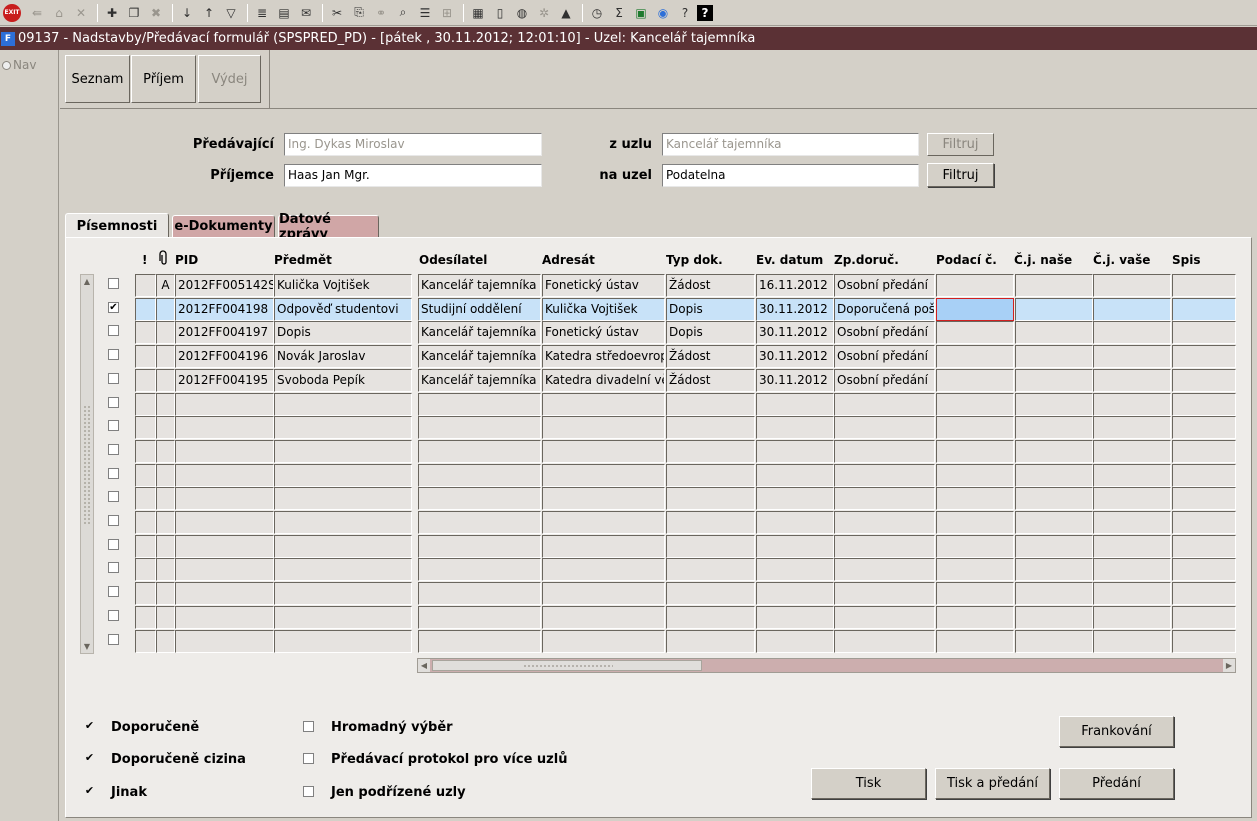  Describe the element at coordinates (1116, 731) in the screenshot. I see `frankovani-button: Frankování` at that location.